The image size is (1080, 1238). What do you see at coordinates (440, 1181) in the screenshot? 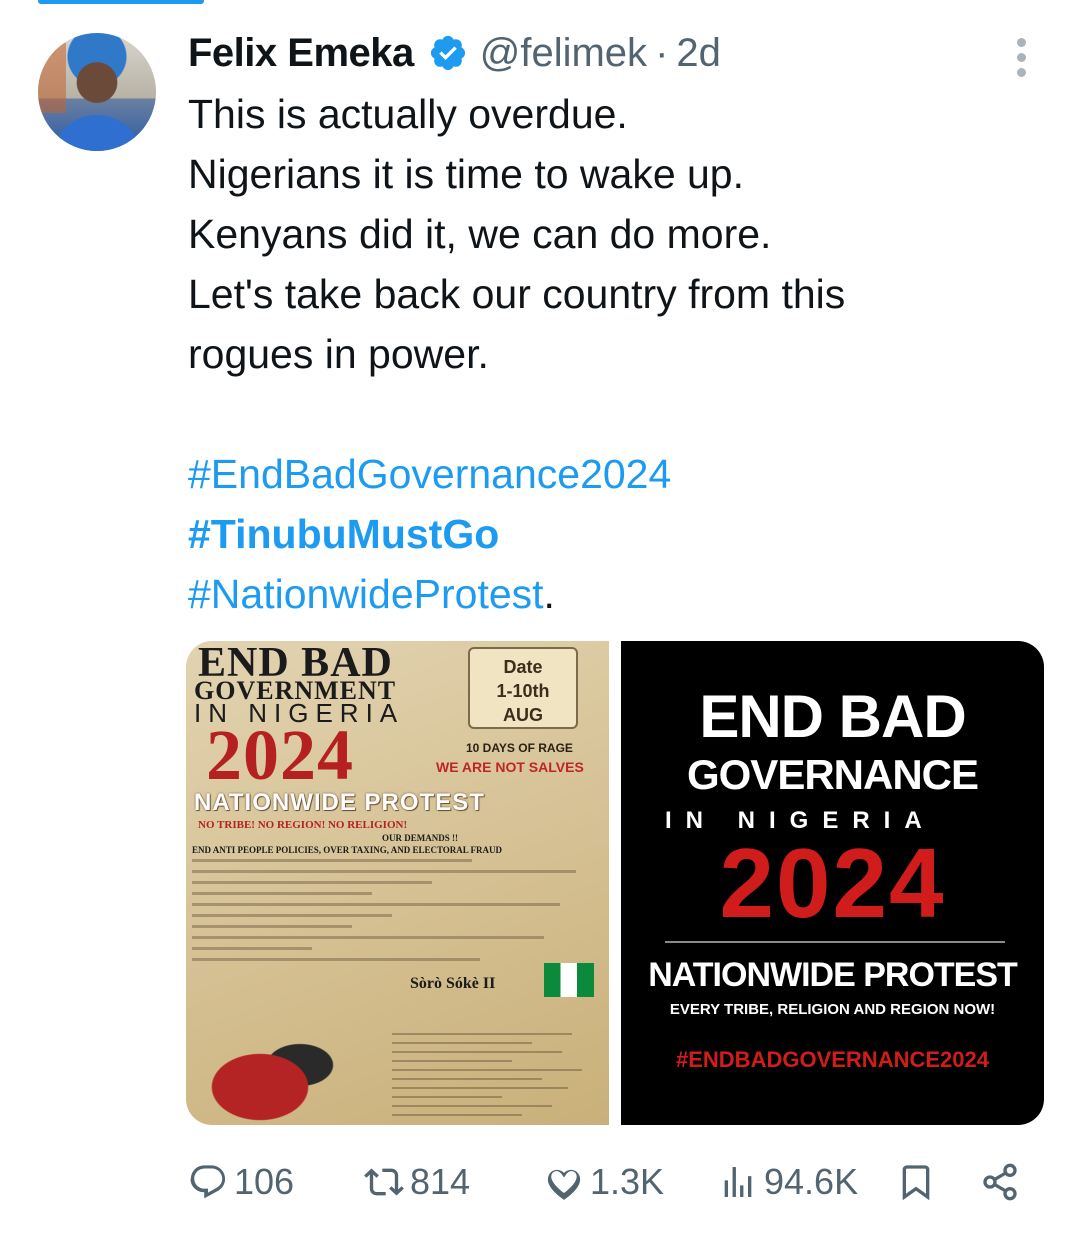
I see `repost-count: 814` at bounding box center [440, 1181].